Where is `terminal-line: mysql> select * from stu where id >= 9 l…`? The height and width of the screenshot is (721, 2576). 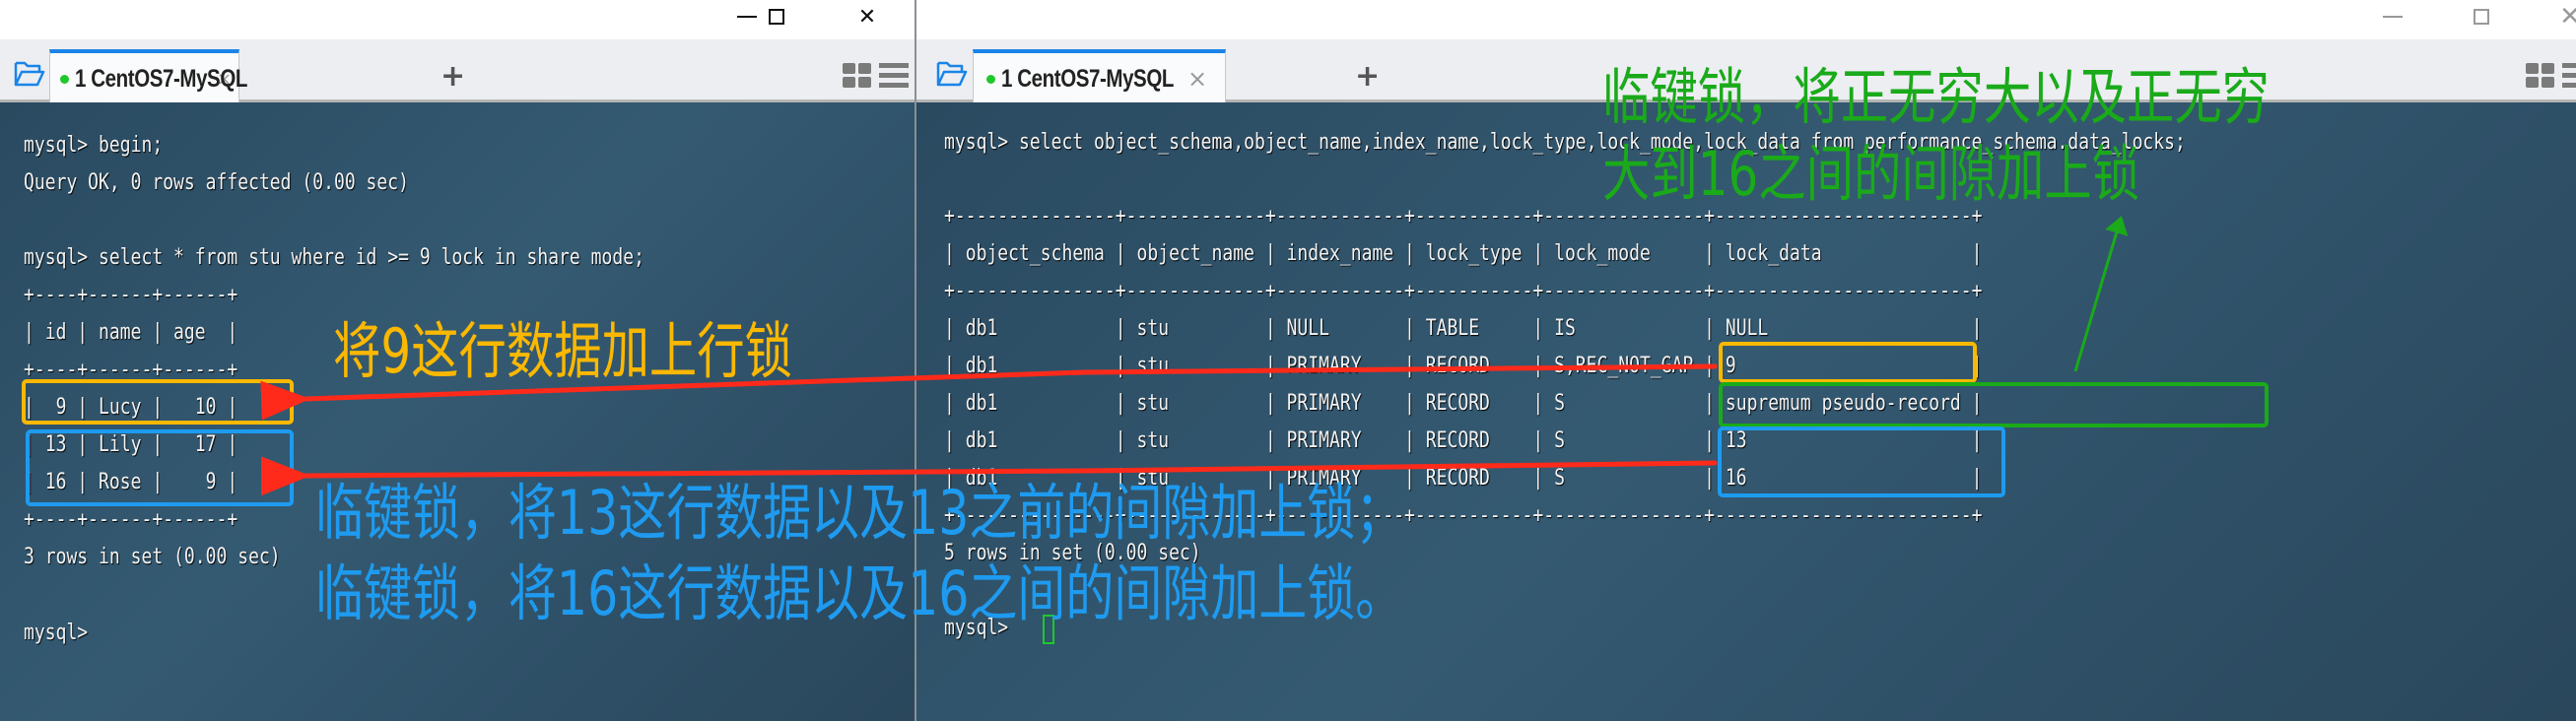
terminal-line: mysql> select * from stu where id >= 9 l… is located at coordinates (334, 257).